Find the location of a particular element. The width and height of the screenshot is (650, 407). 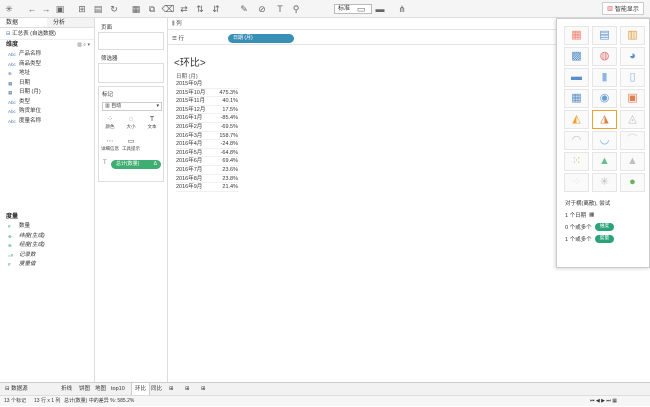

chart-type-thumbnail: ◮ is located at coordinates (604, 119).